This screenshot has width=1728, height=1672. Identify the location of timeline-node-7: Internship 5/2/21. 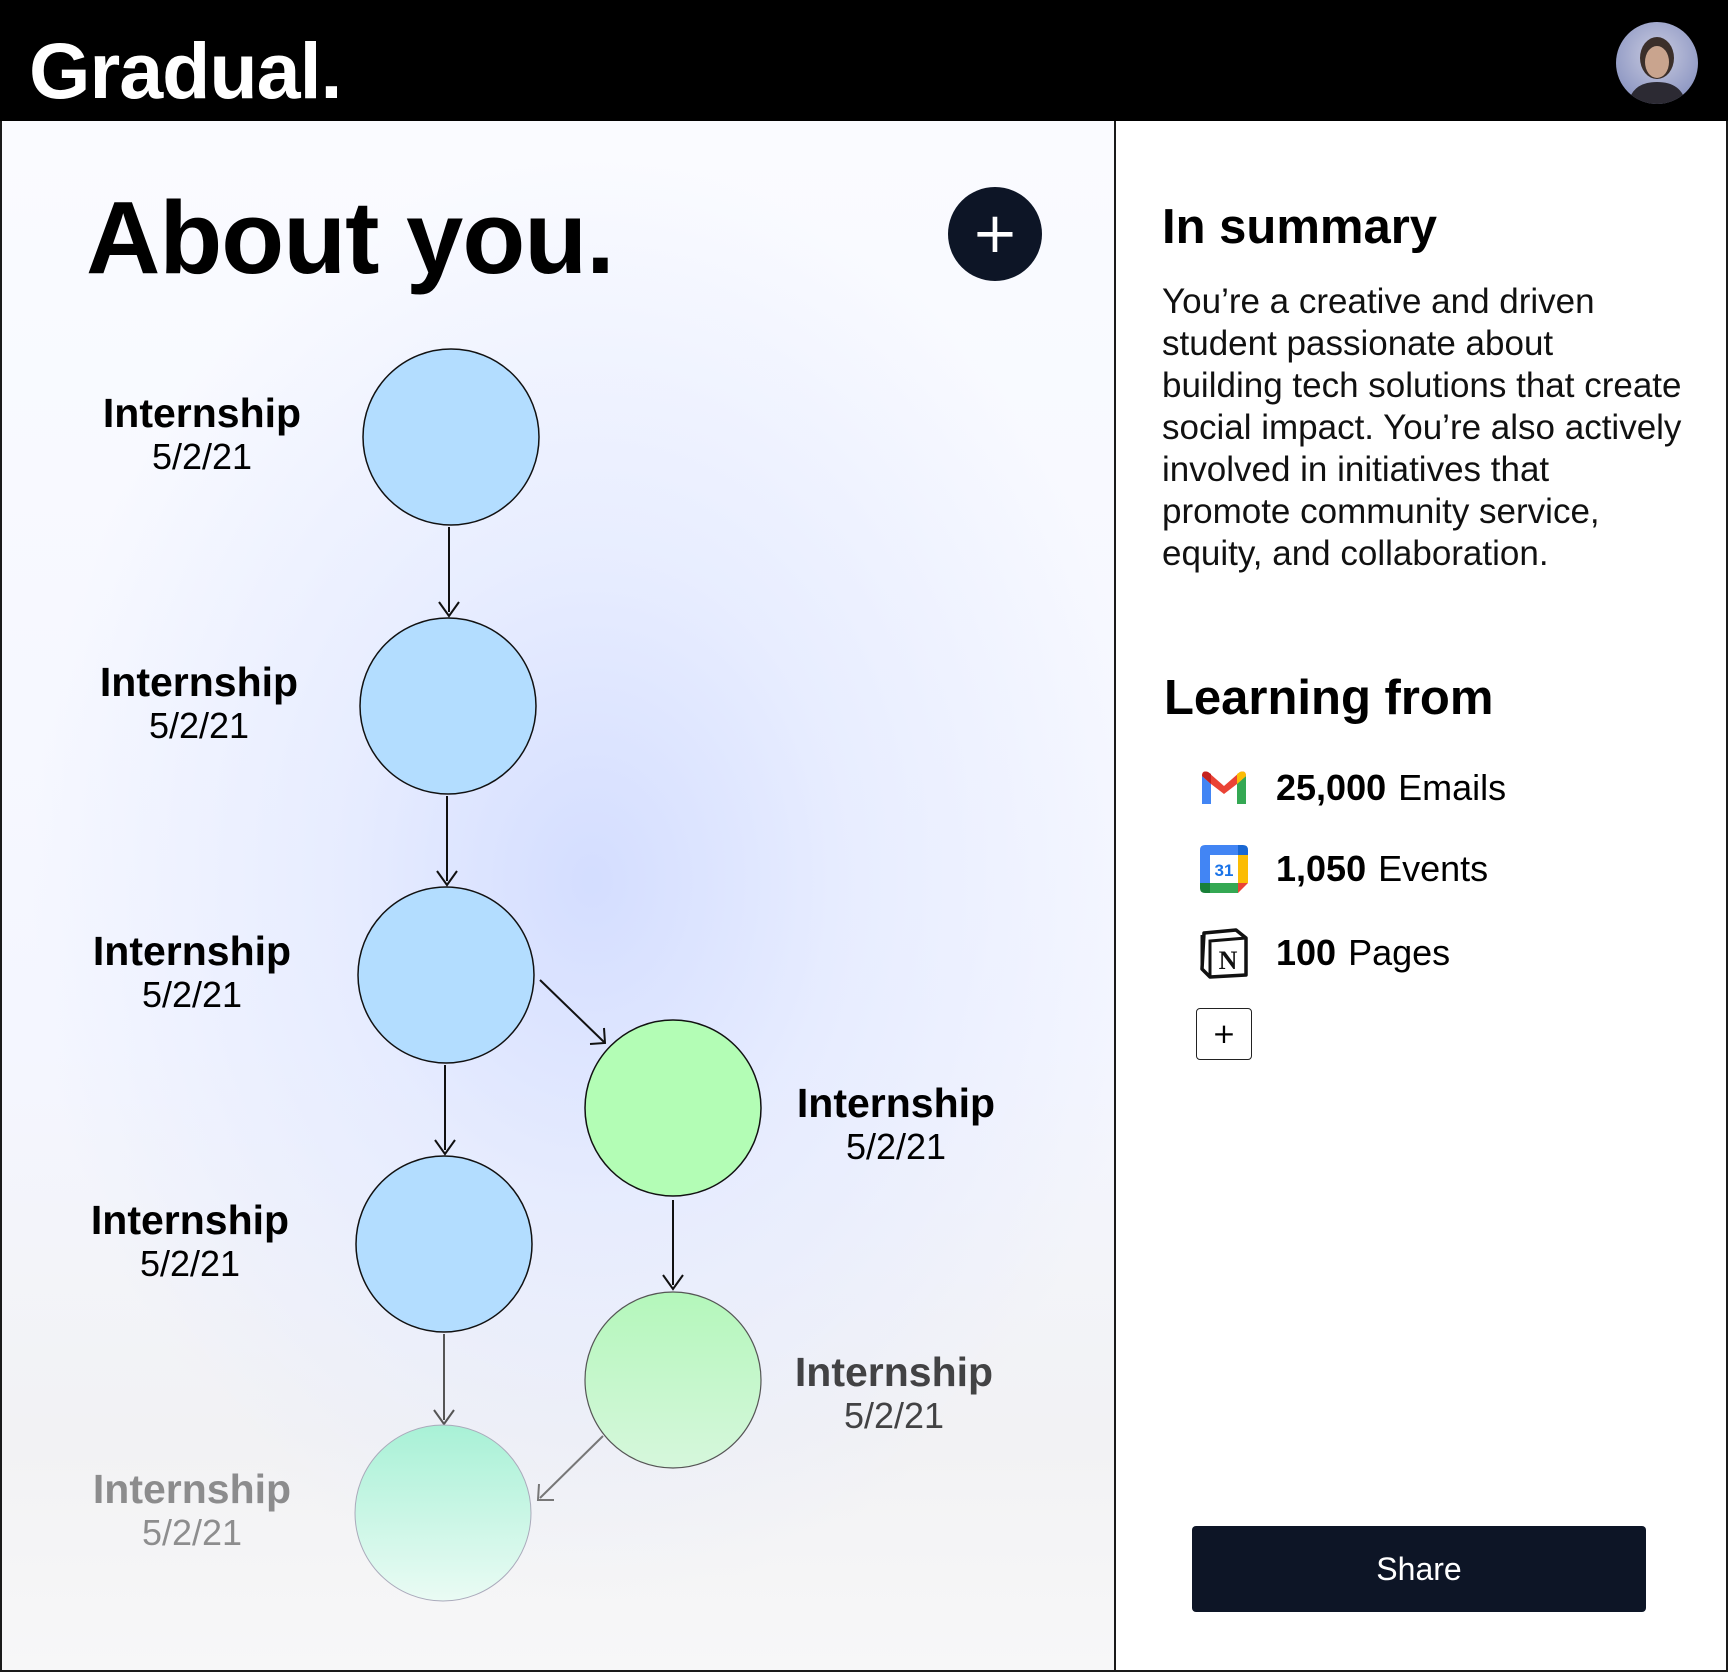
(894, 1393).